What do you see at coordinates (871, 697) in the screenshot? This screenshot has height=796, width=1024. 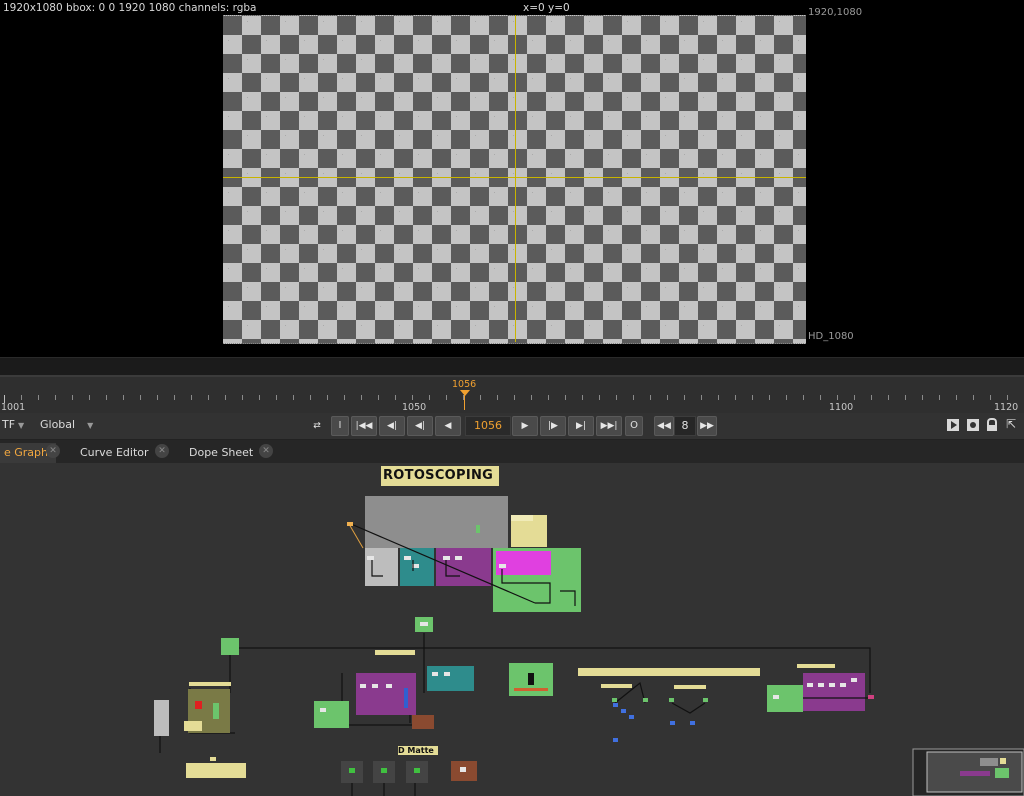 I see `node-pink` at bounding box center [871, 697].